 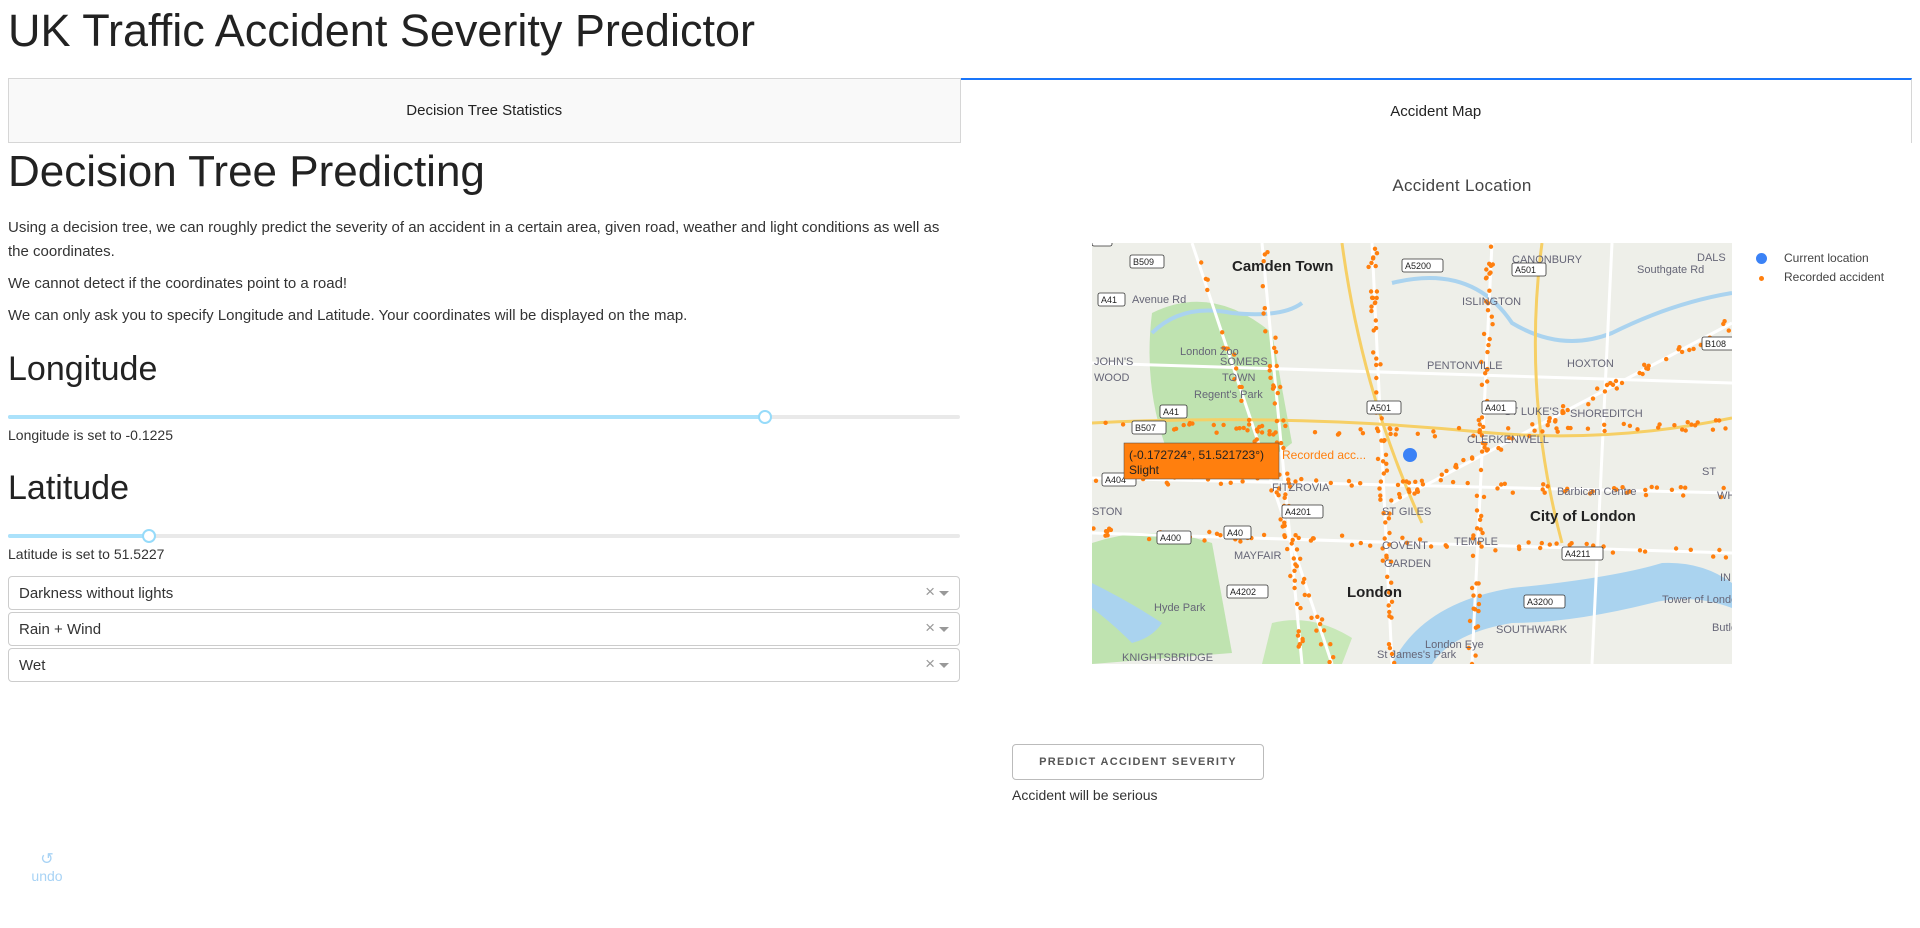 What do you see at coordinates (1138, 762) in the screenshot?
I see `predict-accident-severity-button: PREDICT ACCIDENT SEVERITY` at bounding box center [1138, 762].